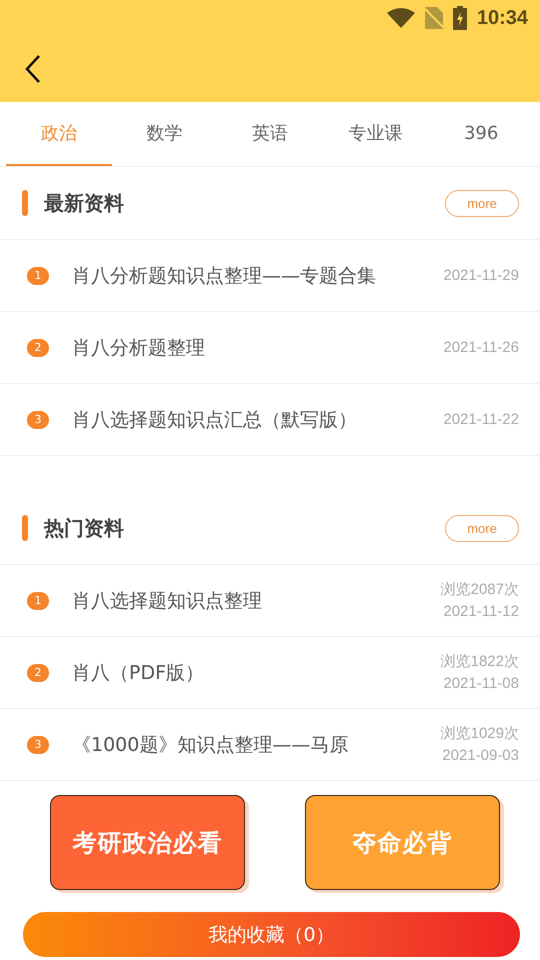 Image resolution: width=540 pixels, height=960 pixels. What do you see at coordinates (256, 601) in the screenshot?
I see `item-title: 肖八选择题知识点整理` at bounding box center [256, 601].